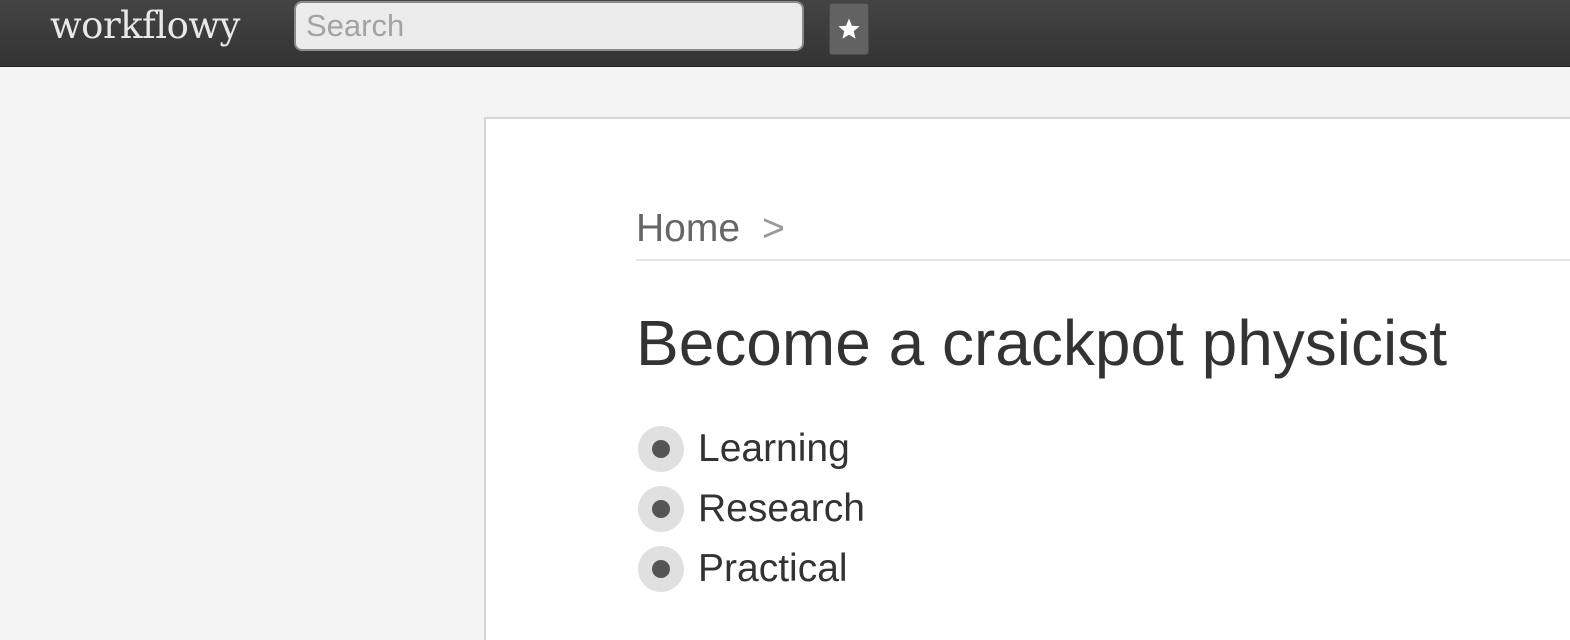 This screenshot has height=640, width=1570. I want to click on list-item-label: Research, so click(781, 509).